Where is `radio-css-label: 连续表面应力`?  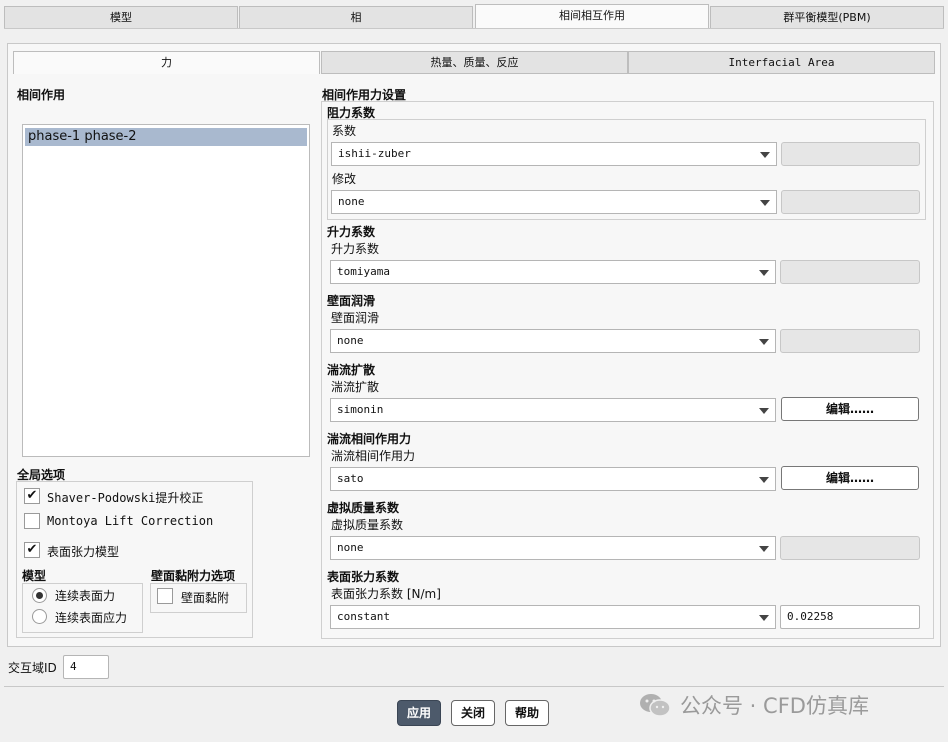
radio-css-label: 连续表面应力 is located at coordinates (91, 618).